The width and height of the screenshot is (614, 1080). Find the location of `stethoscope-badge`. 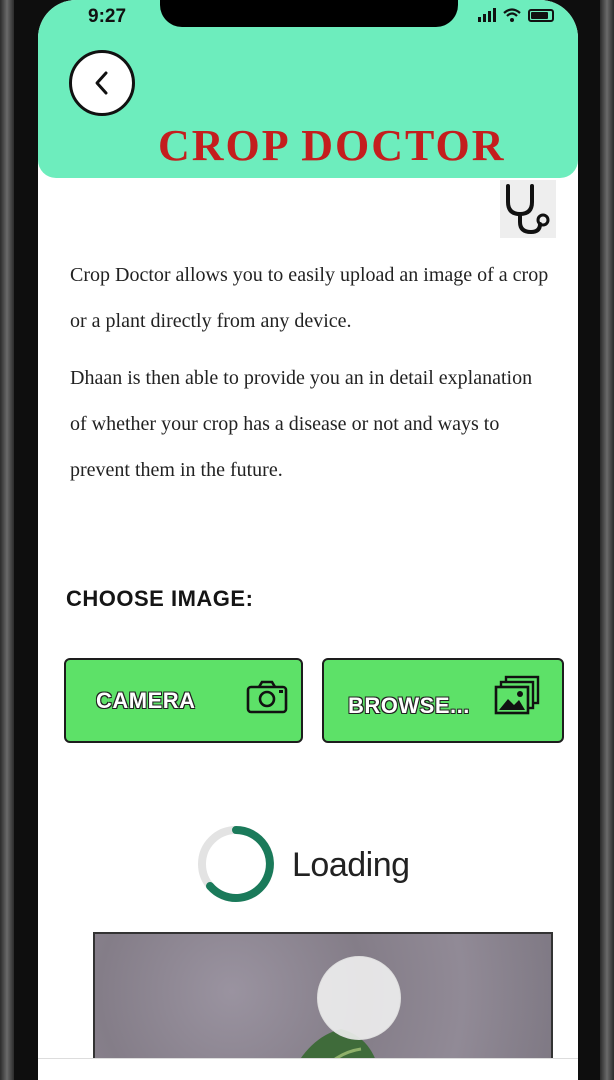

stethoscope-badge is located at coordinates (528, 209).